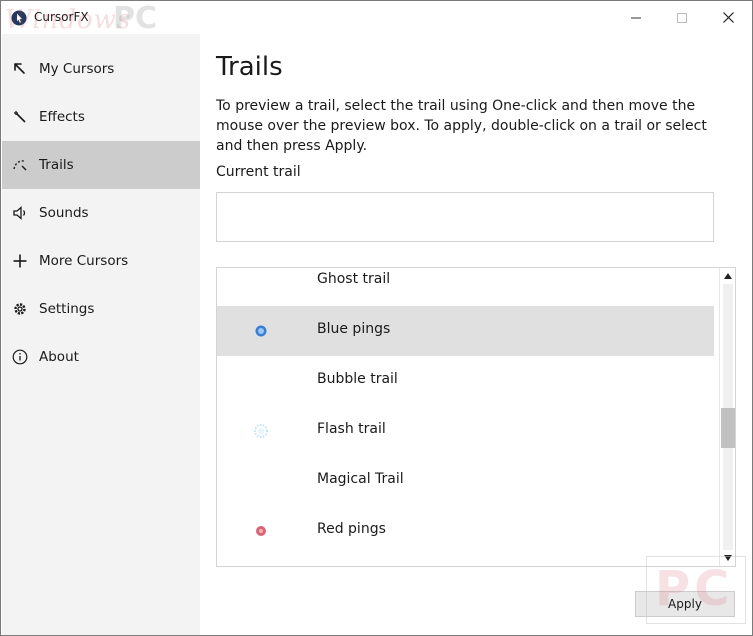 The height and width of the screenshot is (636, 753). I want to click on minimize-icon, so click(636, 17).